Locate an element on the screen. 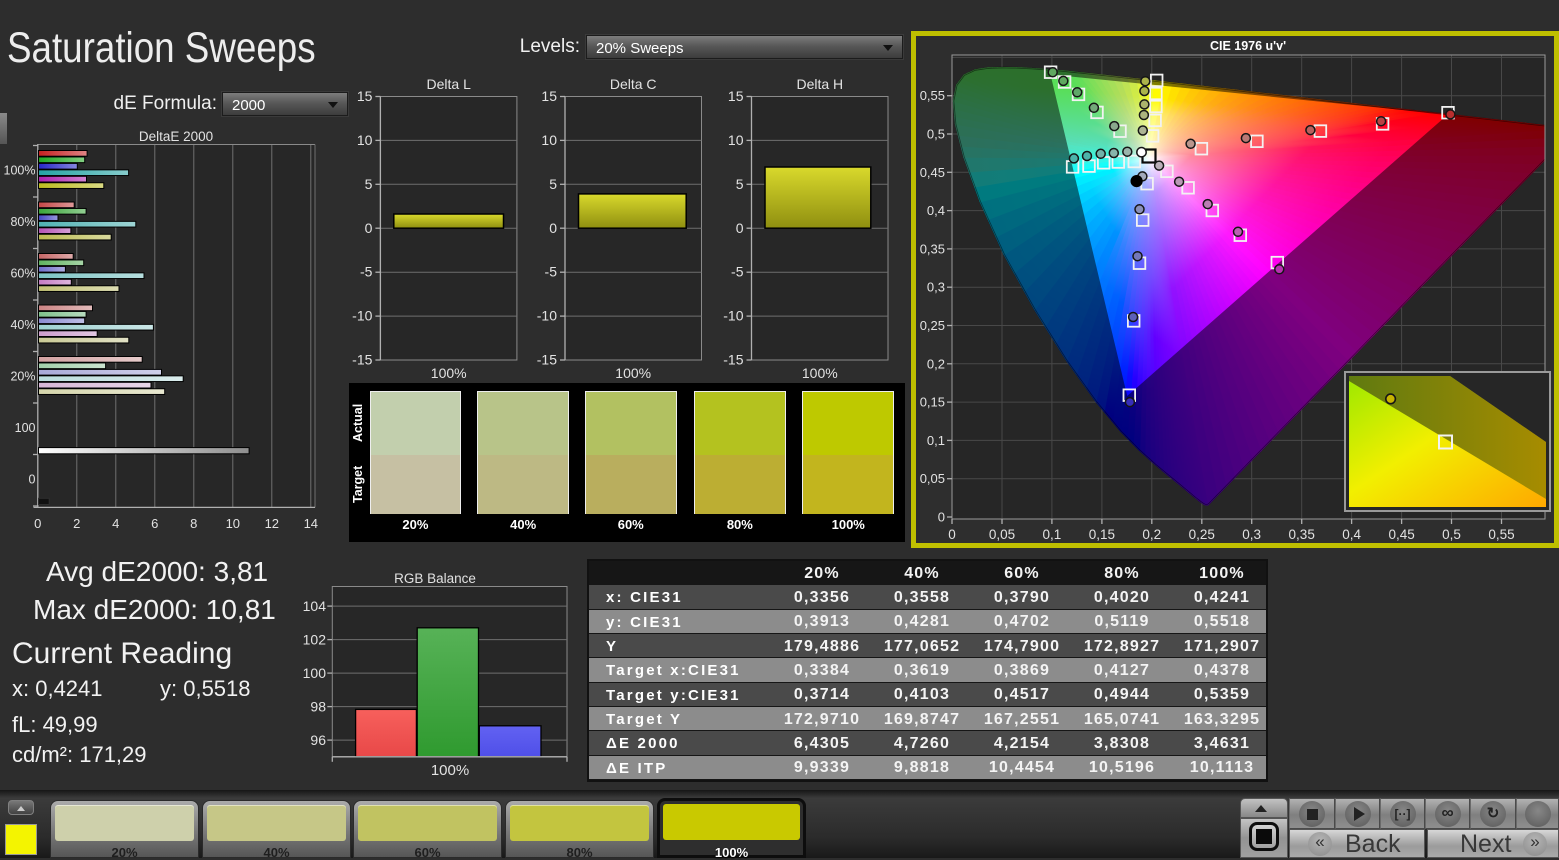  svg-text: Delta L is located at coordinates (449, 84).